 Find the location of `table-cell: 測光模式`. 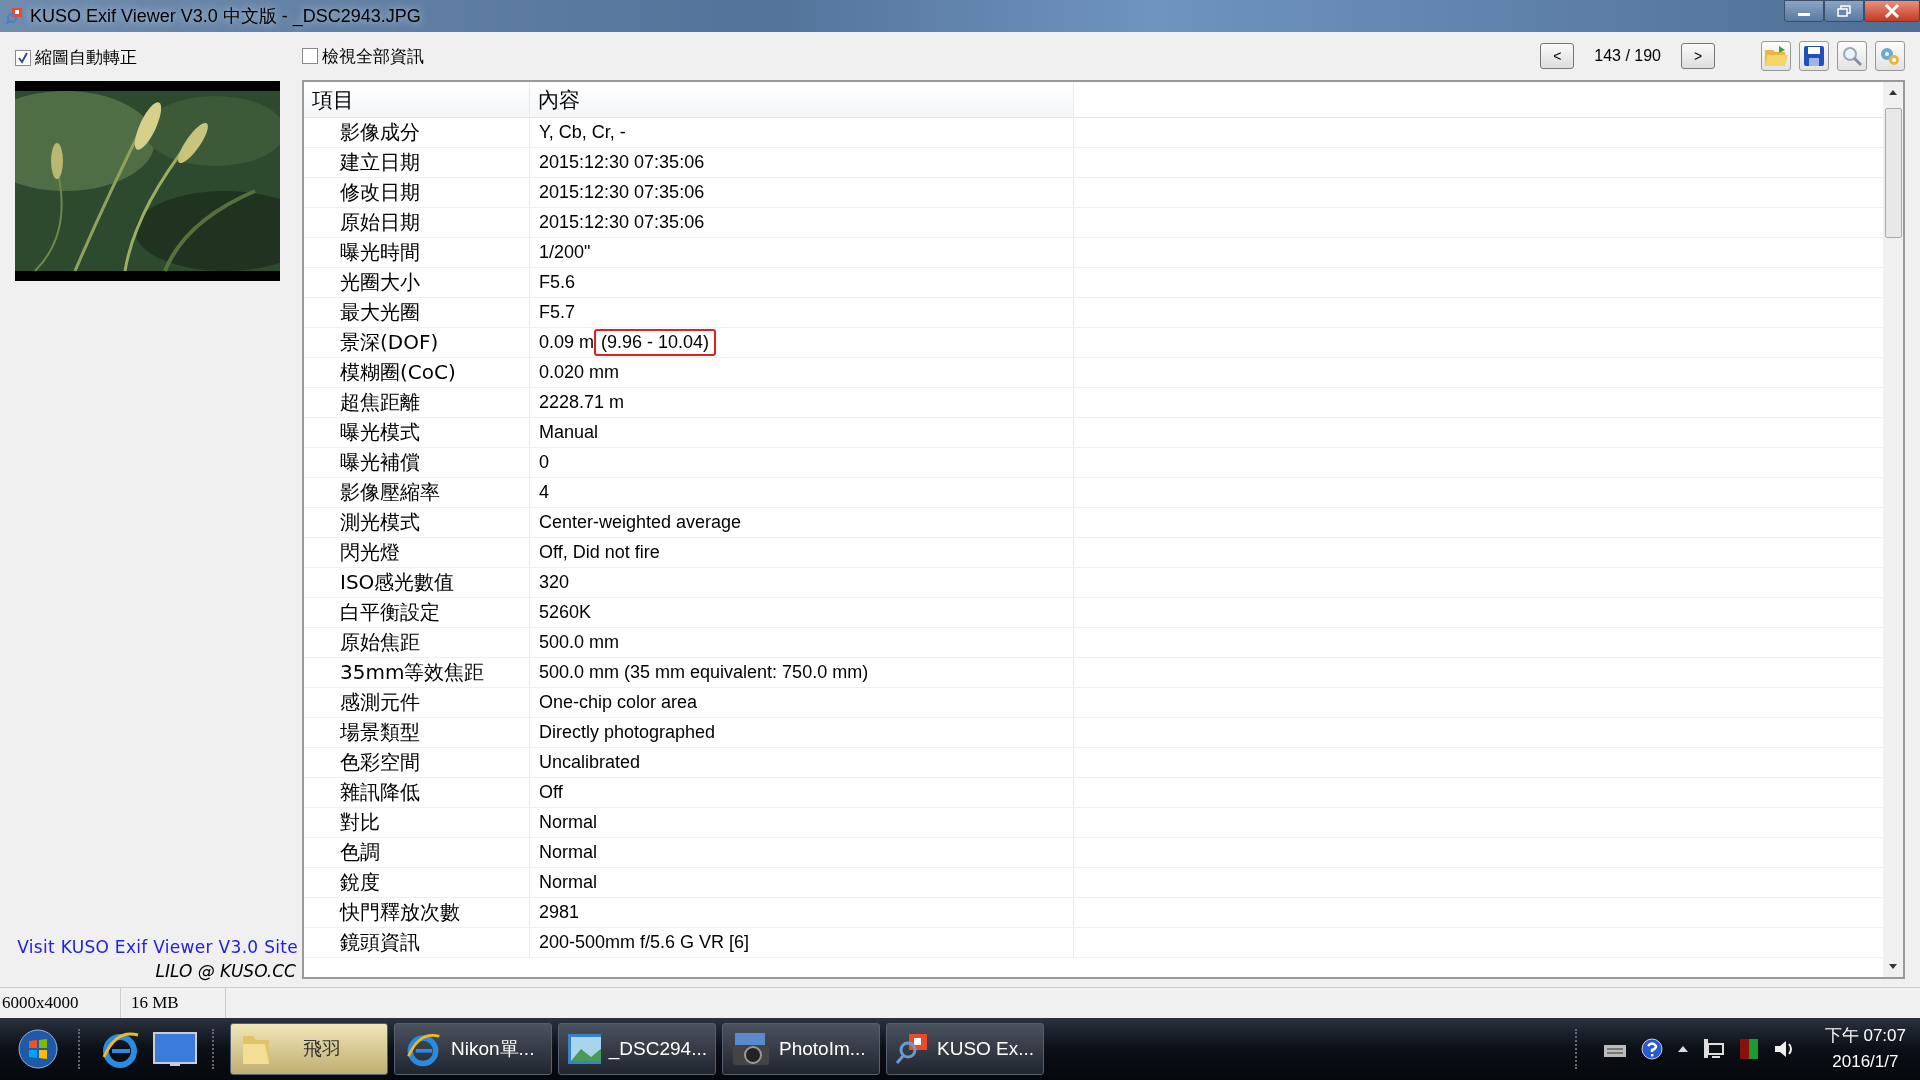

table-cell: 測光模式 is located at coordinates (380, 522).